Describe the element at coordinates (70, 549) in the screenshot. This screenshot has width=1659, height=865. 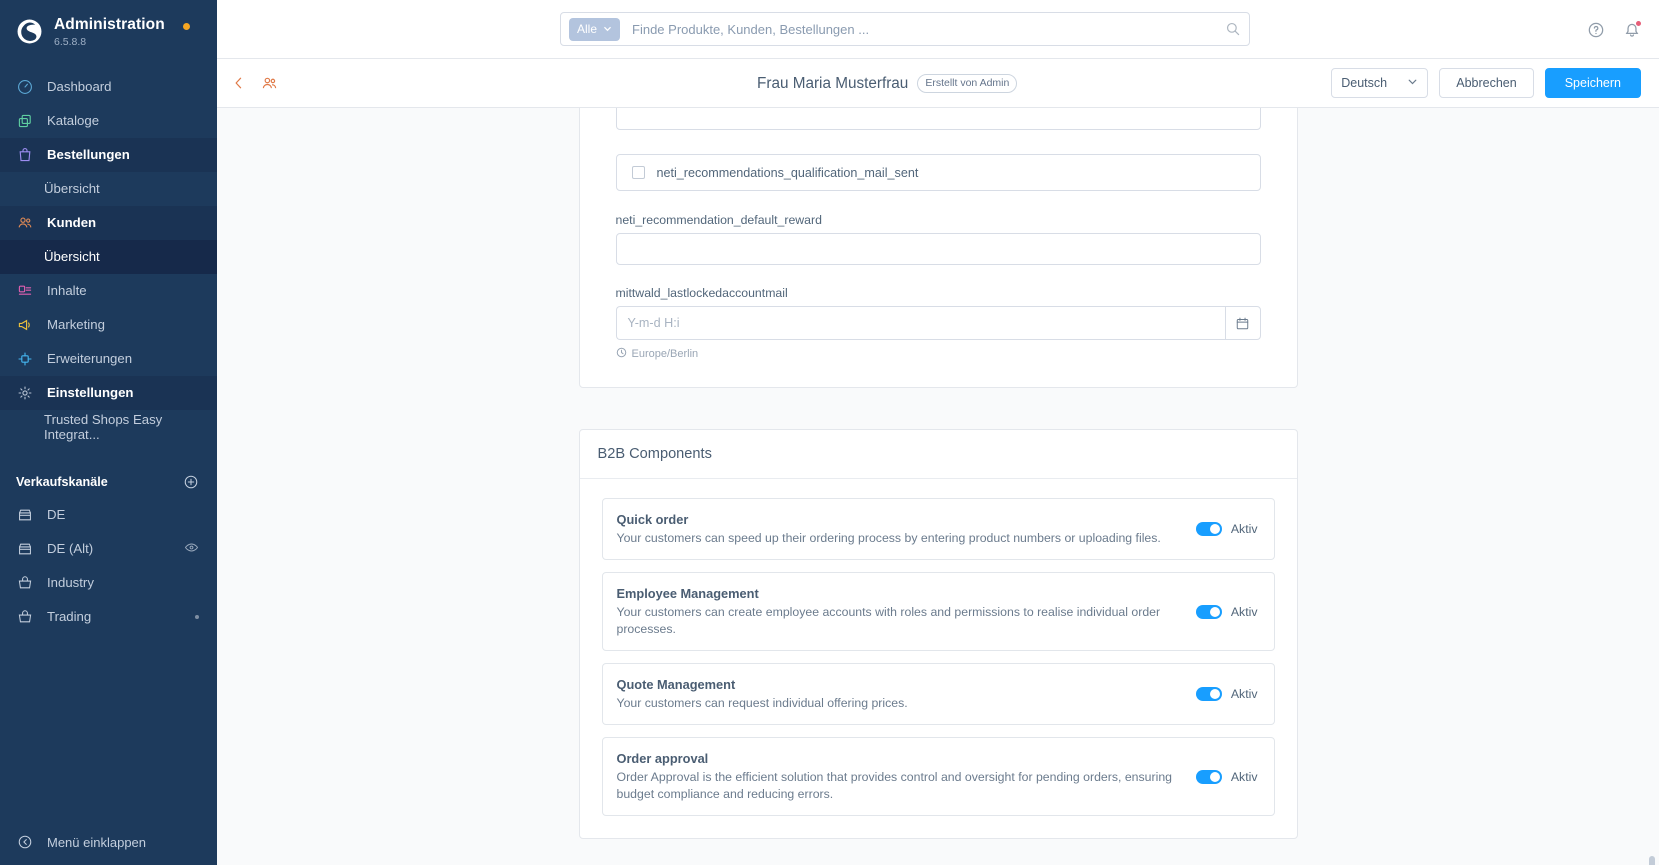
I see `sales-channel-label: DE (Alt)` at that location.